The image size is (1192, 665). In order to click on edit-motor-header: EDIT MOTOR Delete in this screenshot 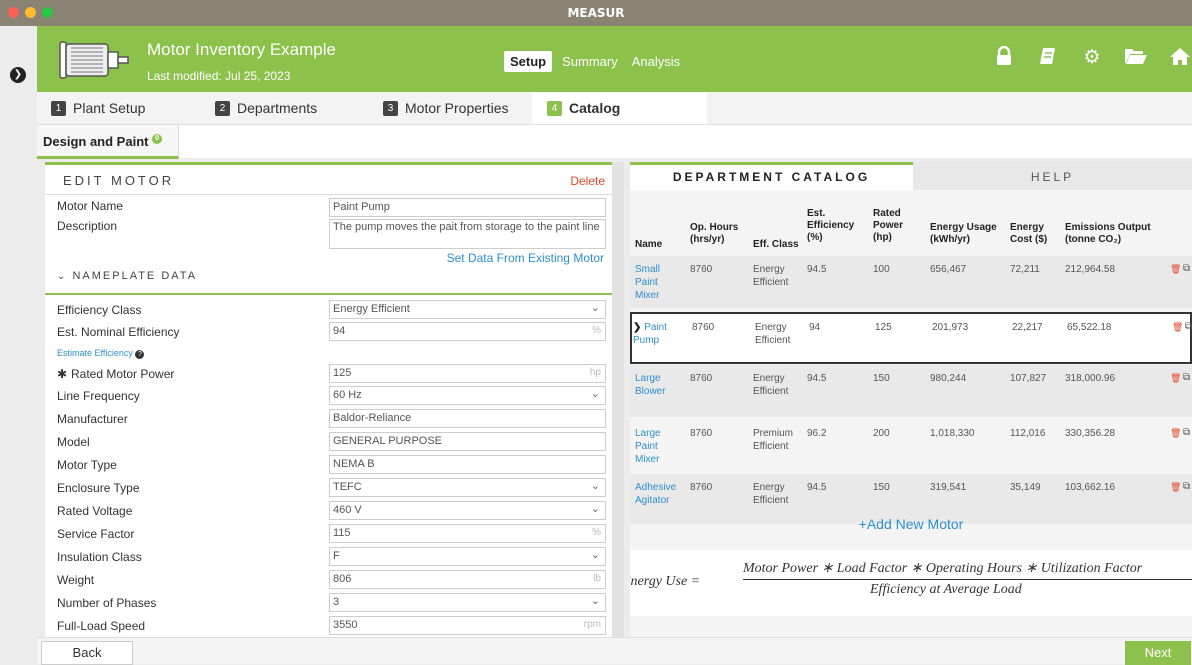, I will do `click(328, 178)`.